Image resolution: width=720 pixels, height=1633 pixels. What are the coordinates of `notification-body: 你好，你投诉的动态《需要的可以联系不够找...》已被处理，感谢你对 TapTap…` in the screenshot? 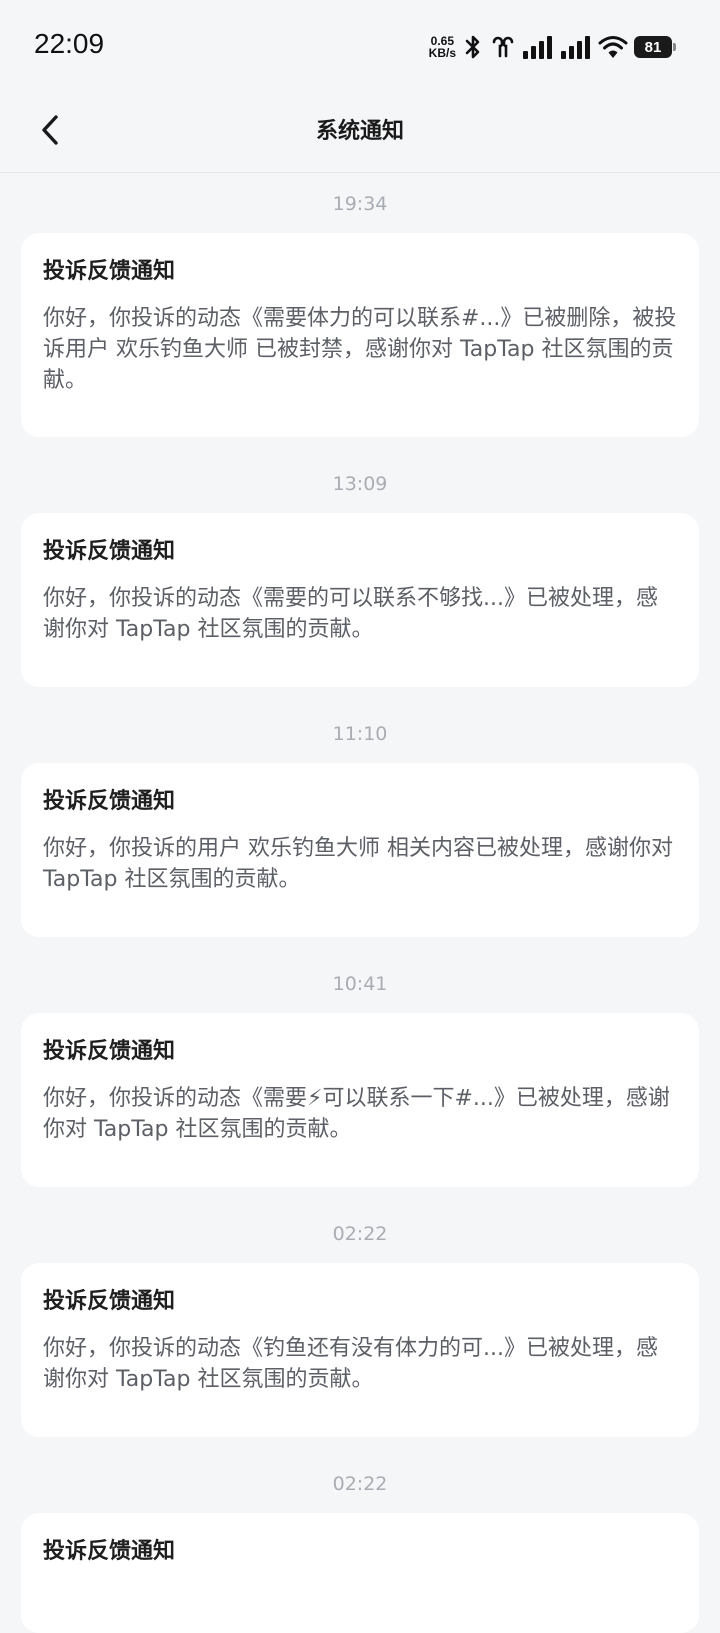 It's located at (350, 614).